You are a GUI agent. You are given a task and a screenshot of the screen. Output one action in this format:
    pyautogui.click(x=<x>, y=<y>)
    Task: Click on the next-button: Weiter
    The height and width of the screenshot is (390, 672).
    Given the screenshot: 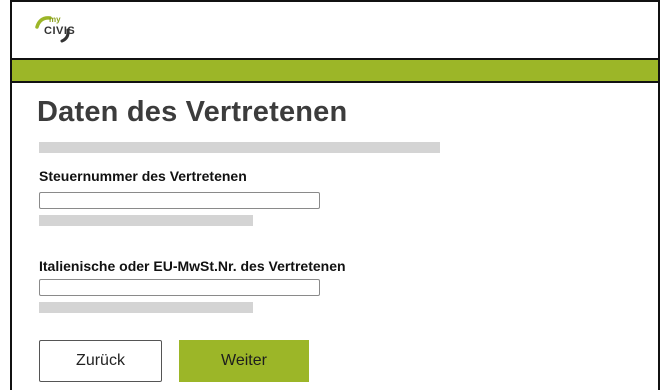 What is the action you would take?
    pyautogui.click(x=244, y=361)
    